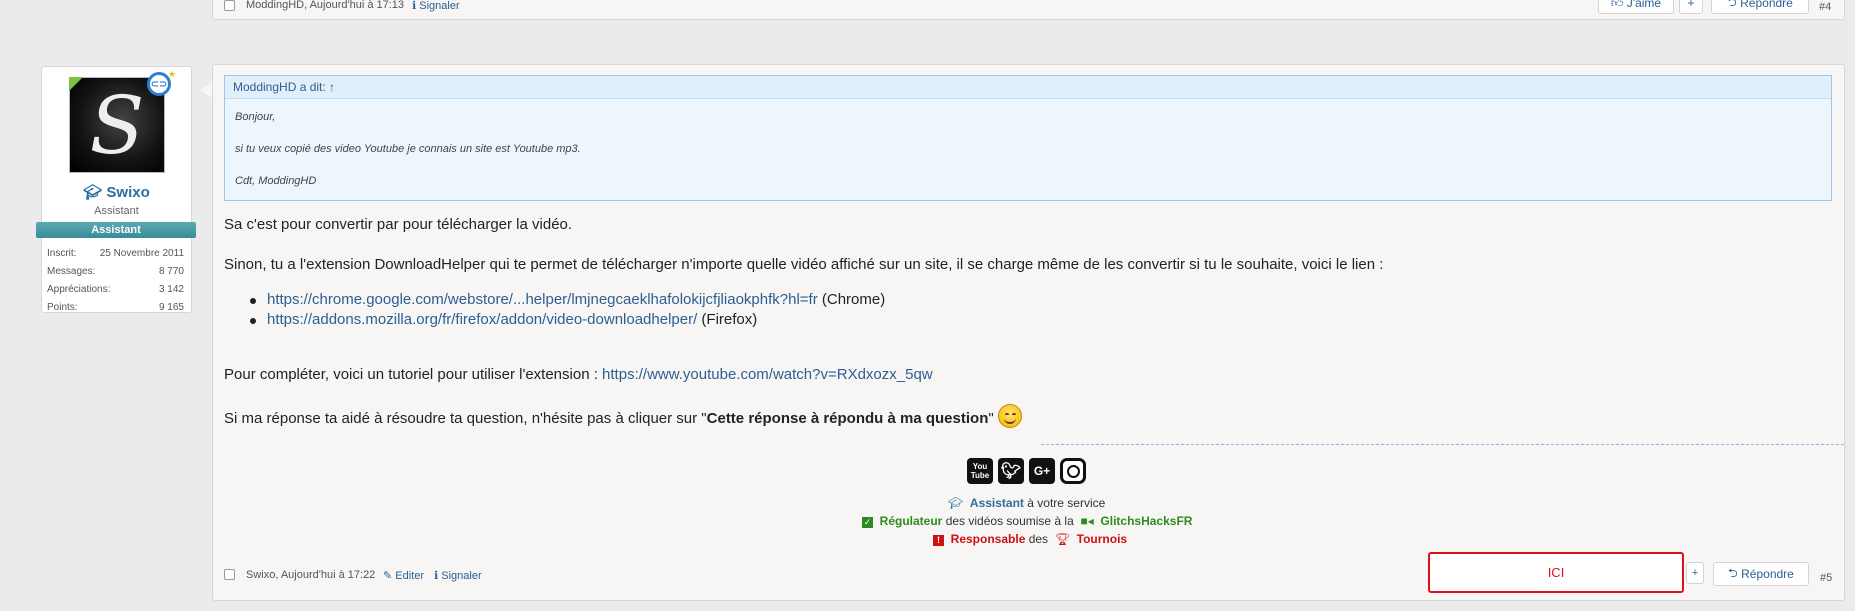  Describe the element at coordinates (116, 230) in the screenshot. I see `user-banner: Assistant` at that location.